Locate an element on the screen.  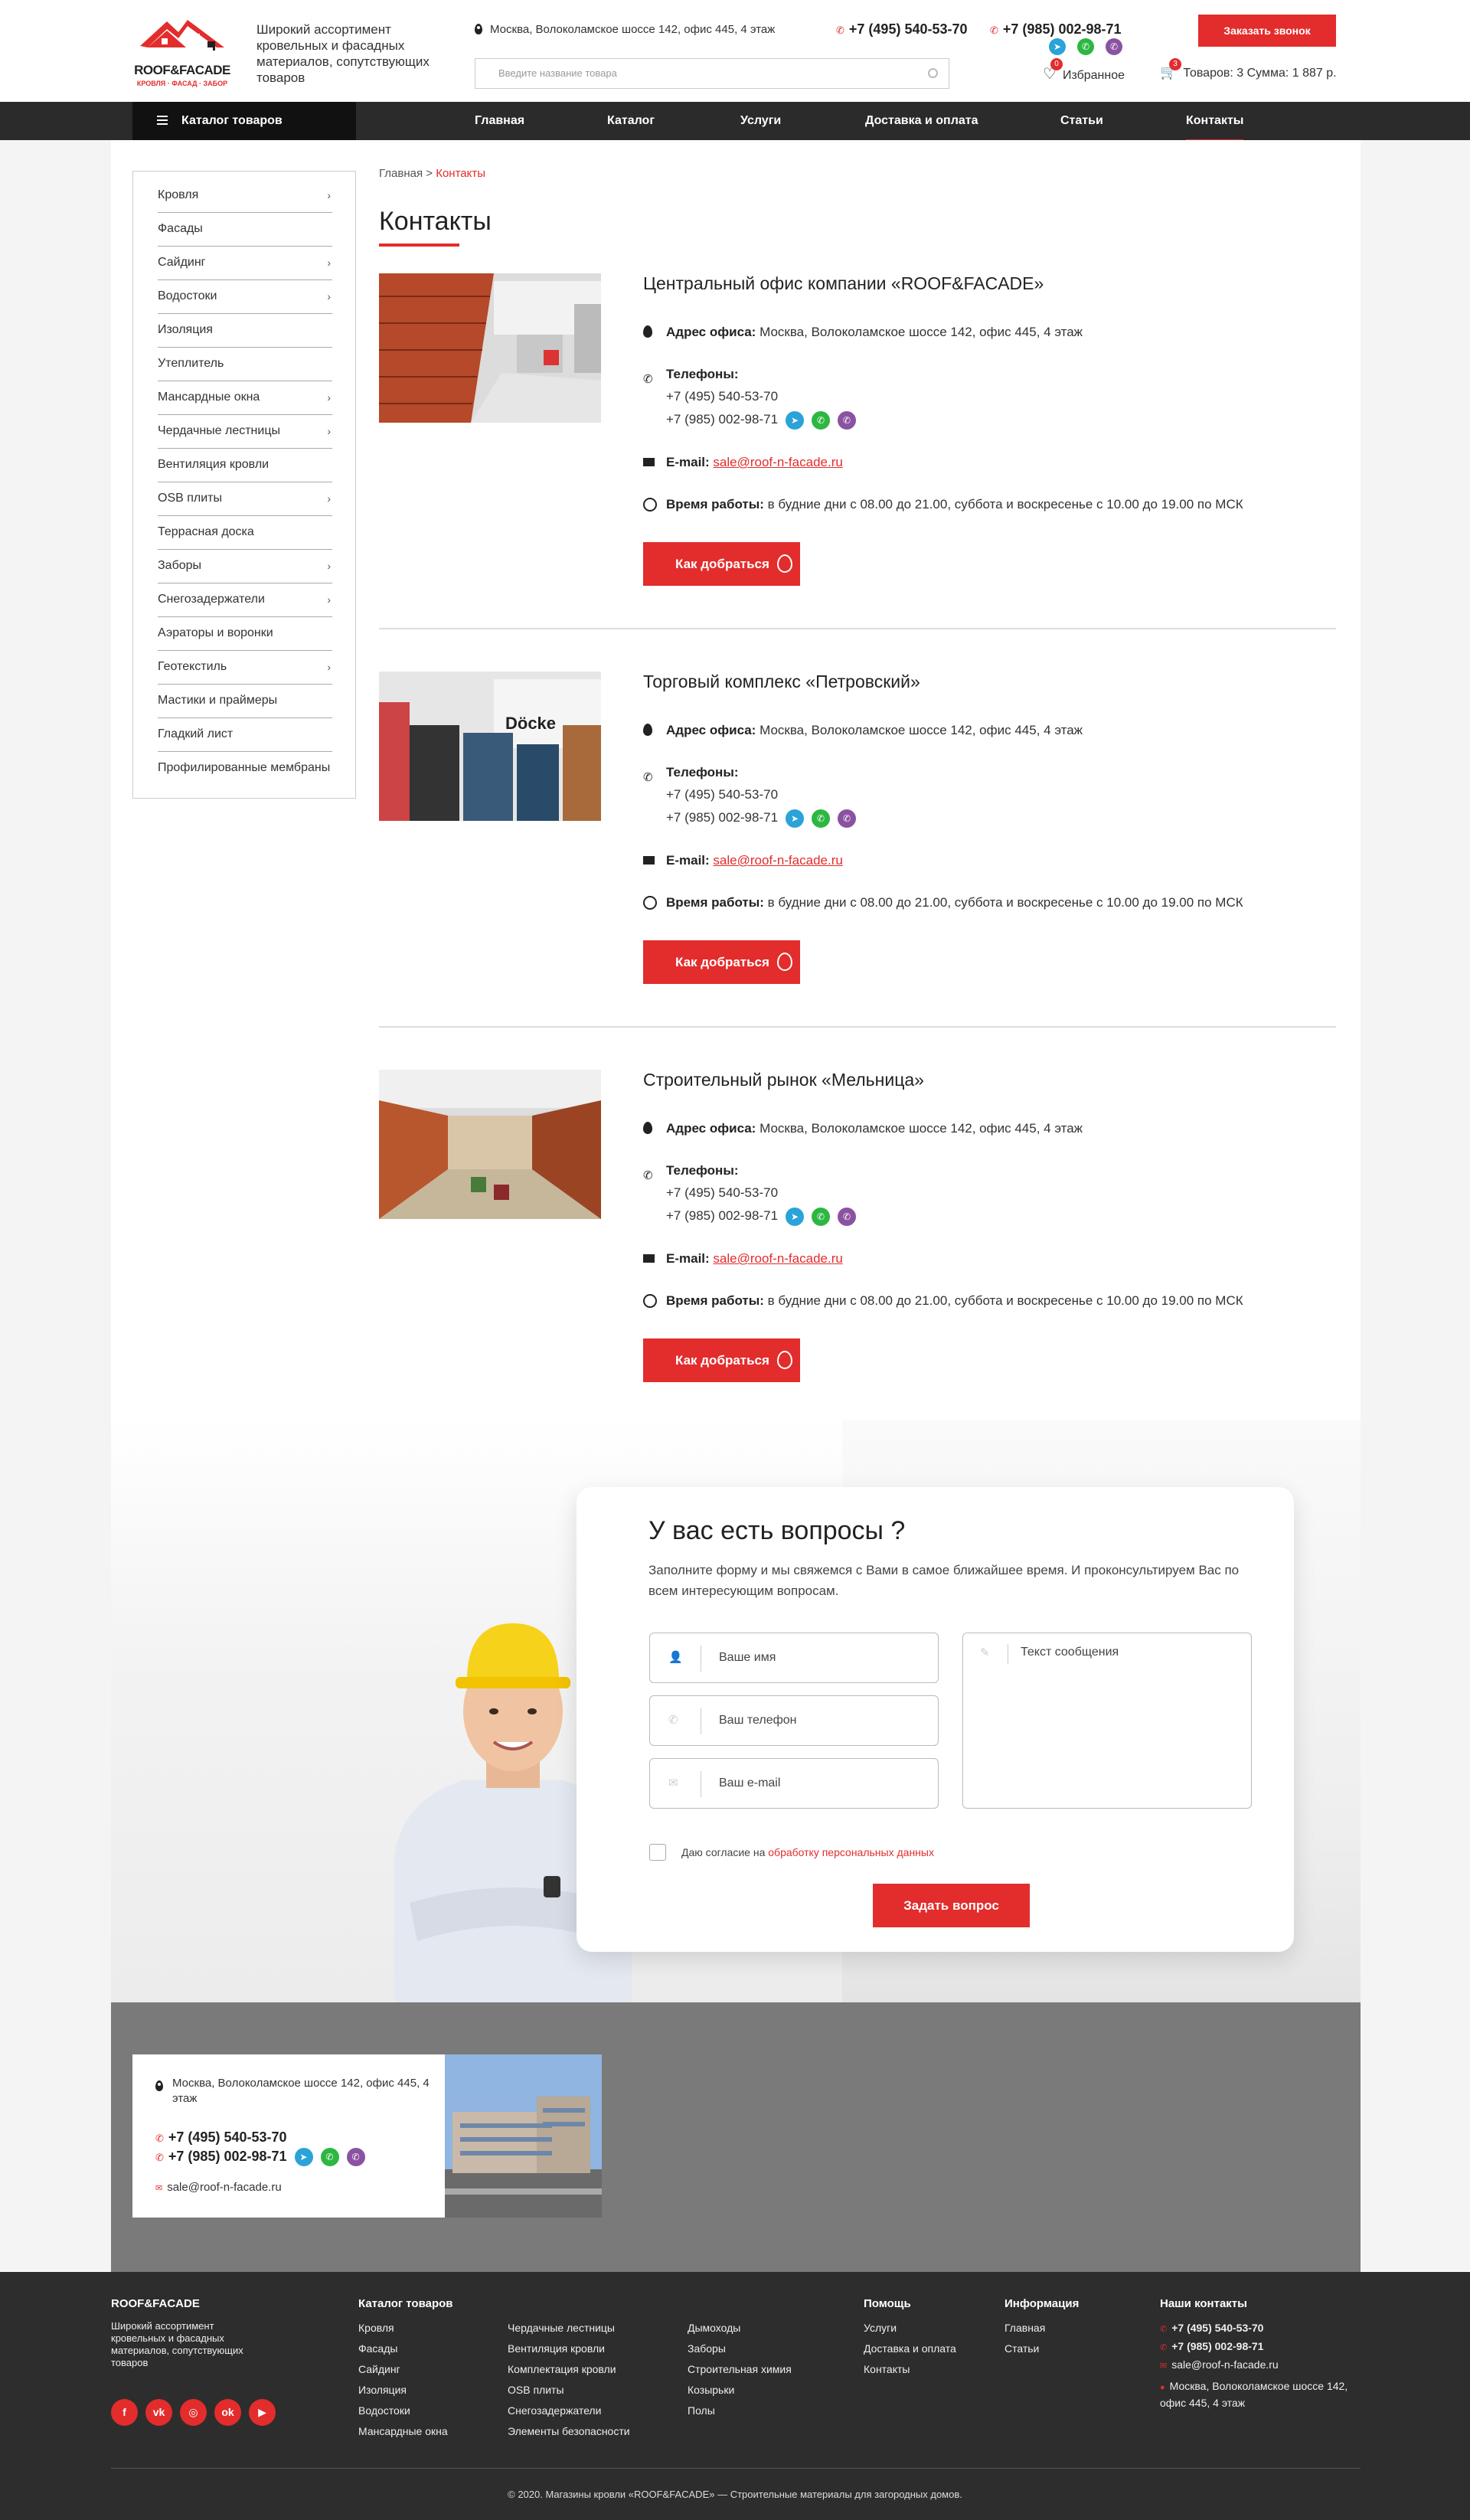
sidebar-item-aerators: Аэраторы и воронки is located at coordinates (245, 634).